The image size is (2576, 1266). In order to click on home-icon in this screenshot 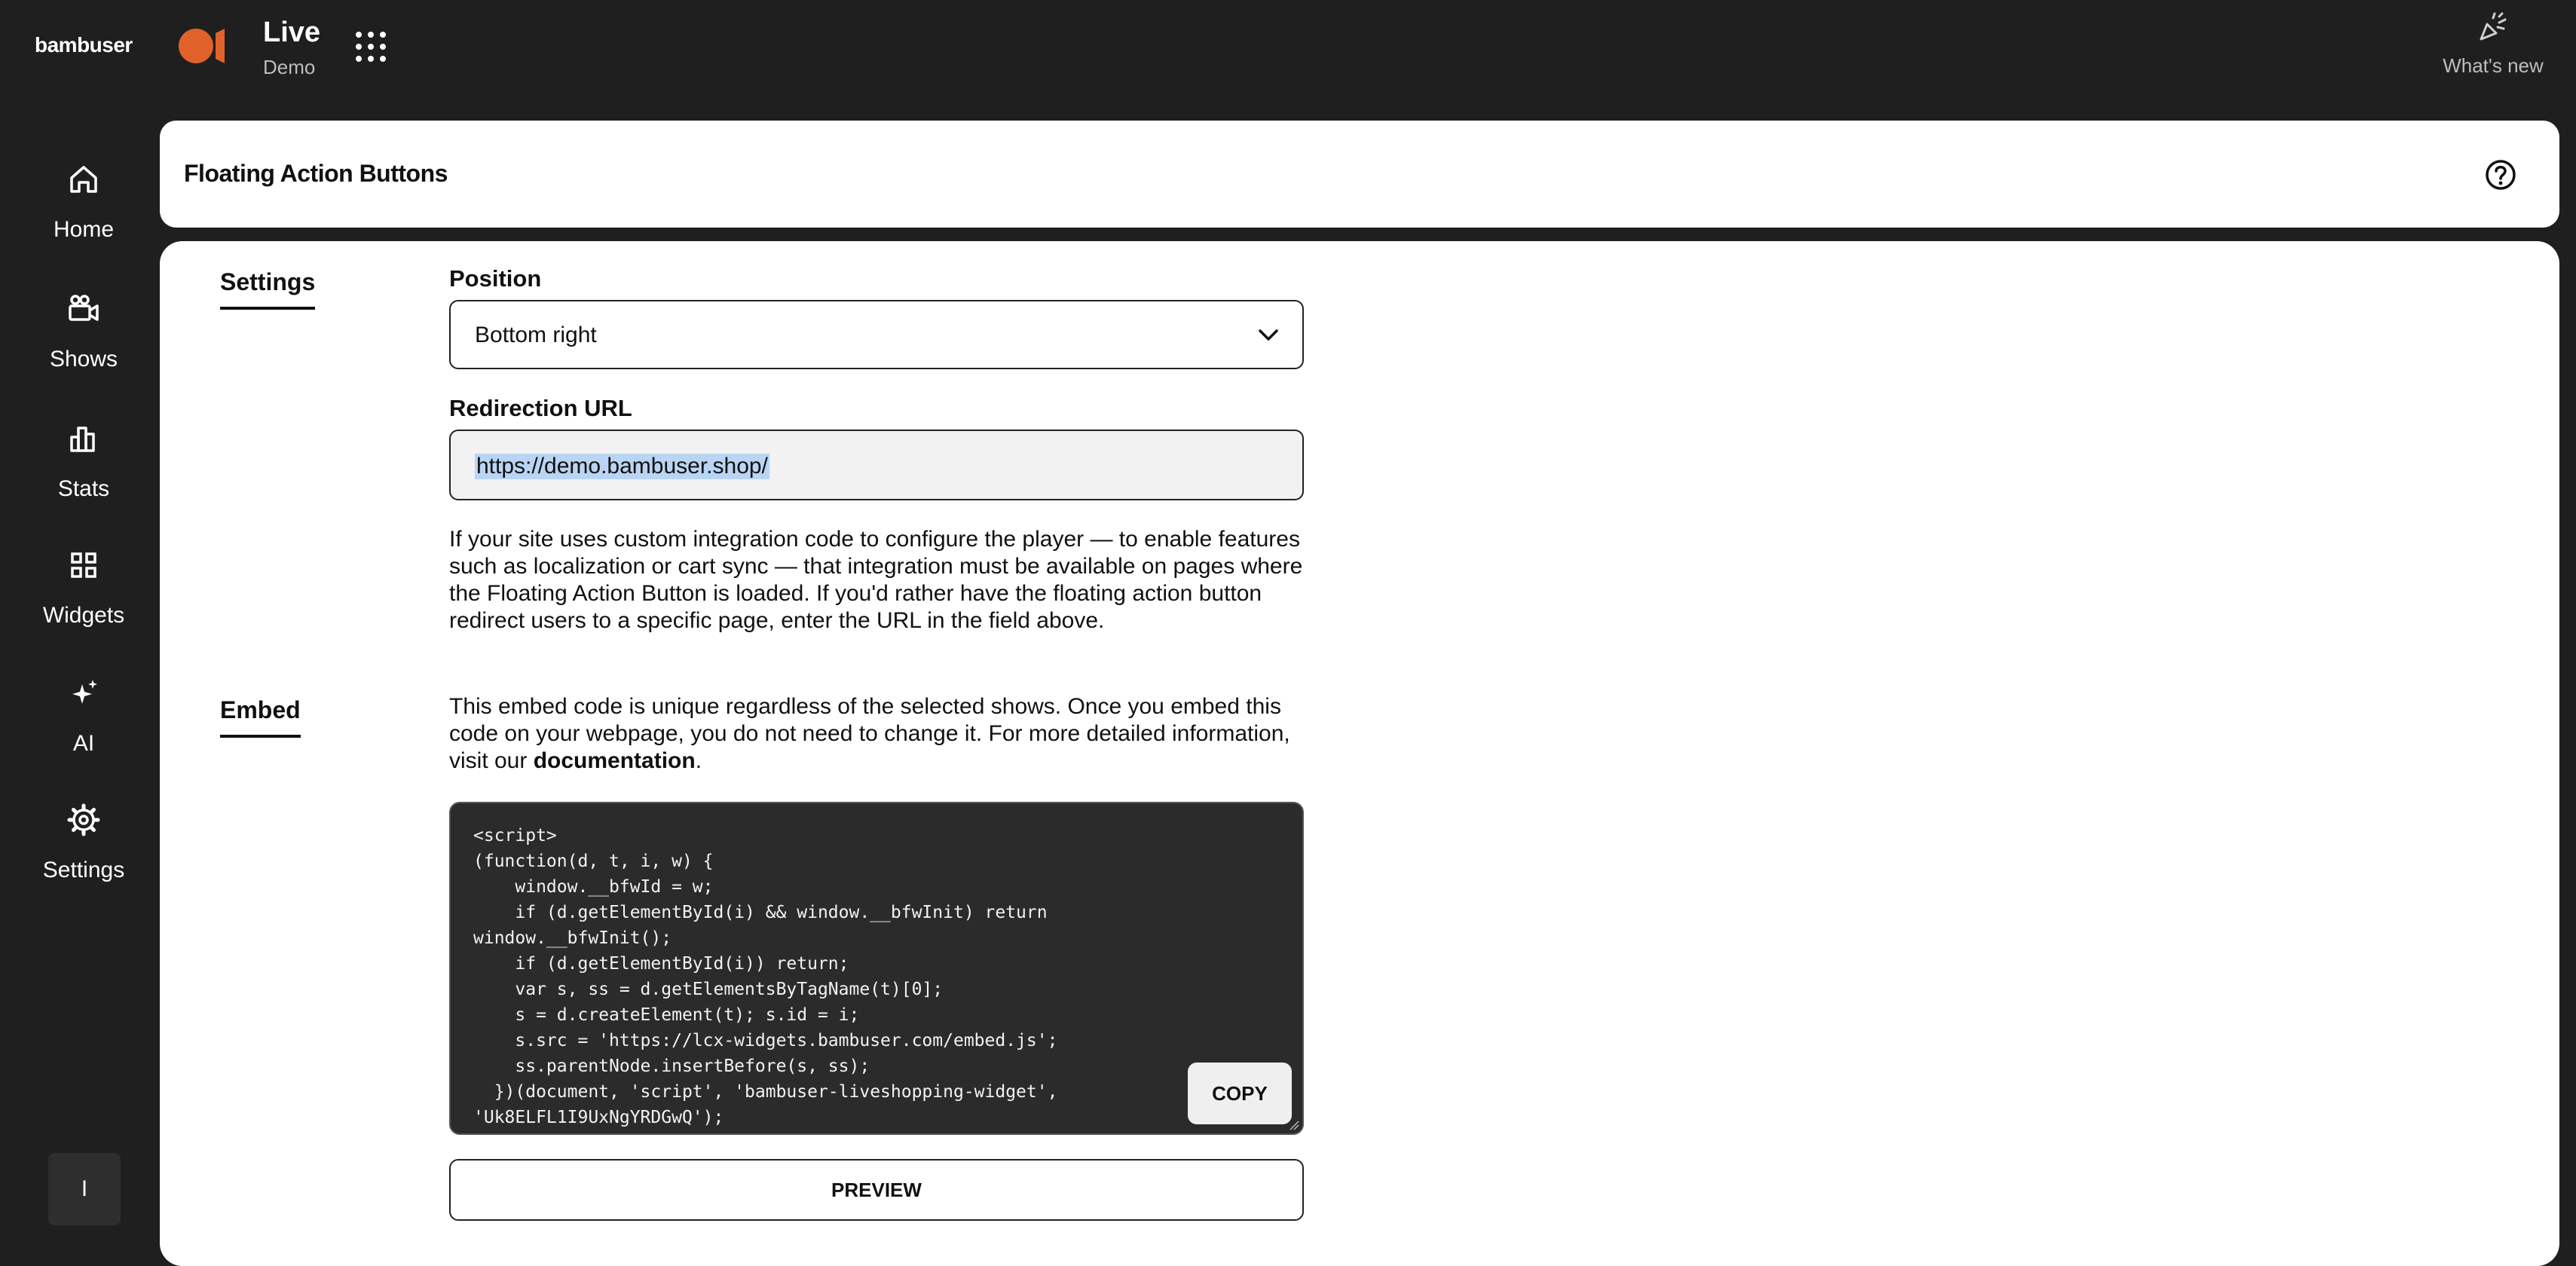, I will do `click(84, 179)`.